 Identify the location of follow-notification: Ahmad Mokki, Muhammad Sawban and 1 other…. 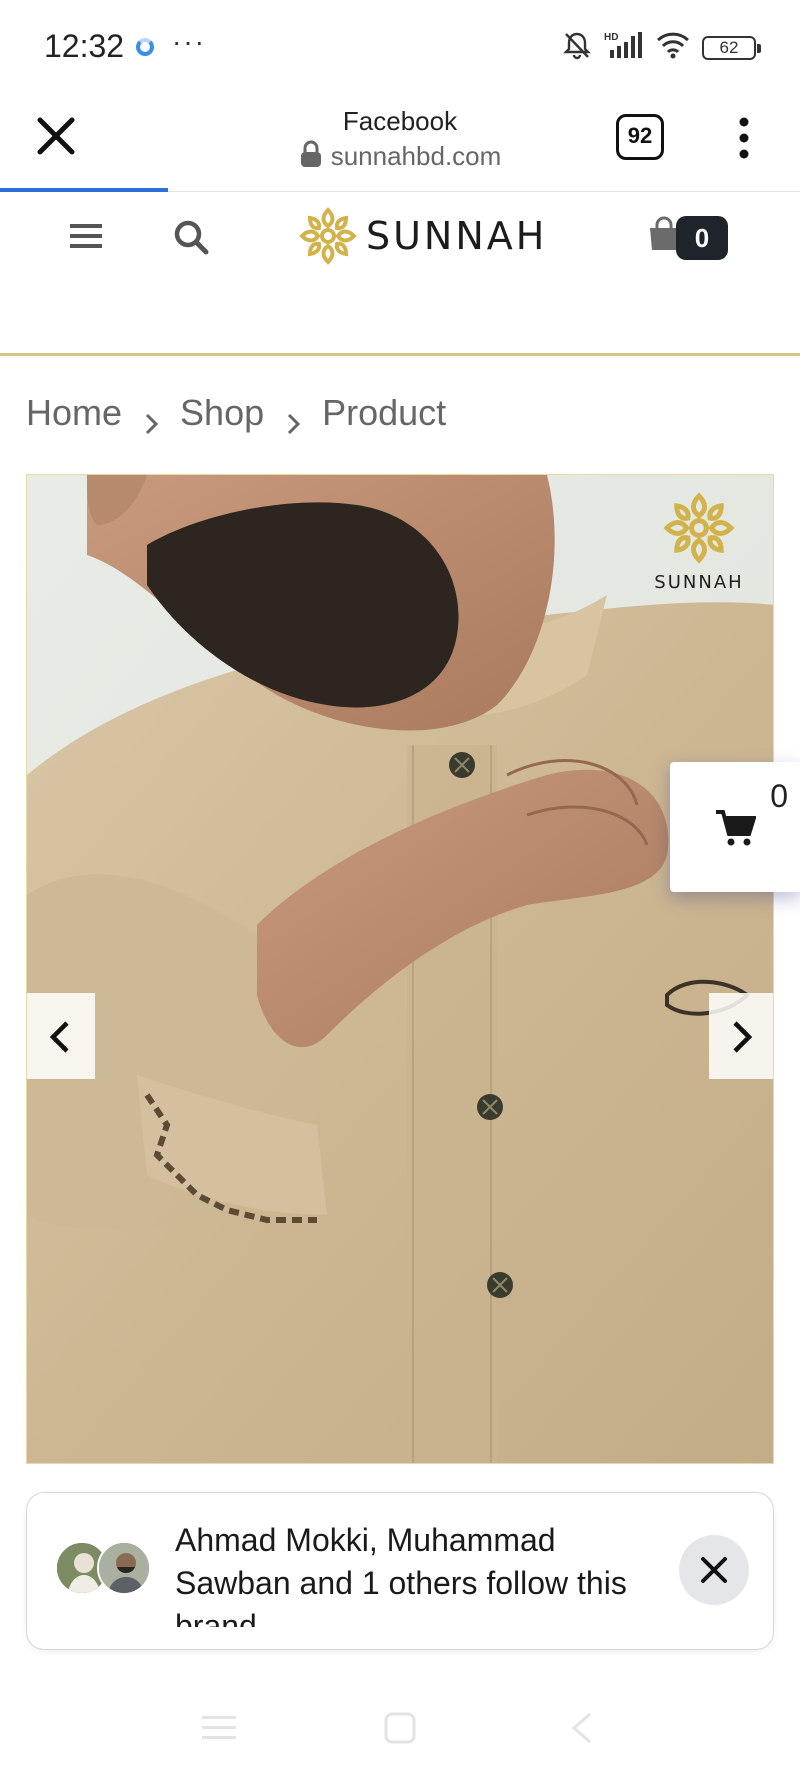
(400, 1571).